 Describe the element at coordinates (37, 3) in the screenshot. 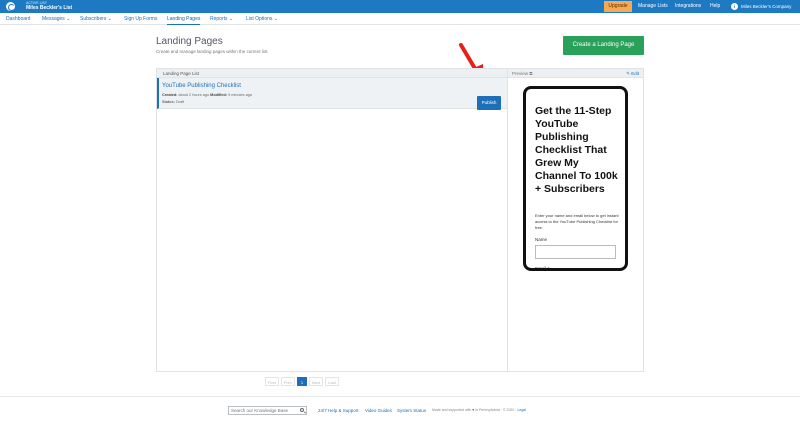

I see `active-list-label: ACTIVE LIST` at that location.